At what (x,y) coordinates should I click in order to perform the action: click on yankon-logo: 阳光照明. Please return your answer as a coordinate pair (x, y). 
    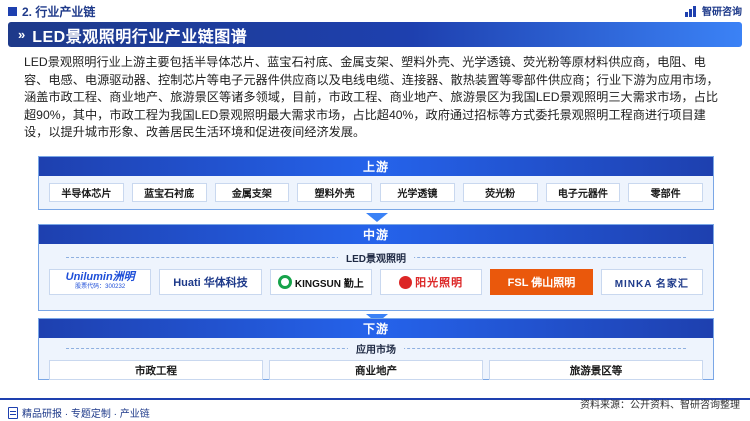
    Looking at the image, I should click on (431, 282).